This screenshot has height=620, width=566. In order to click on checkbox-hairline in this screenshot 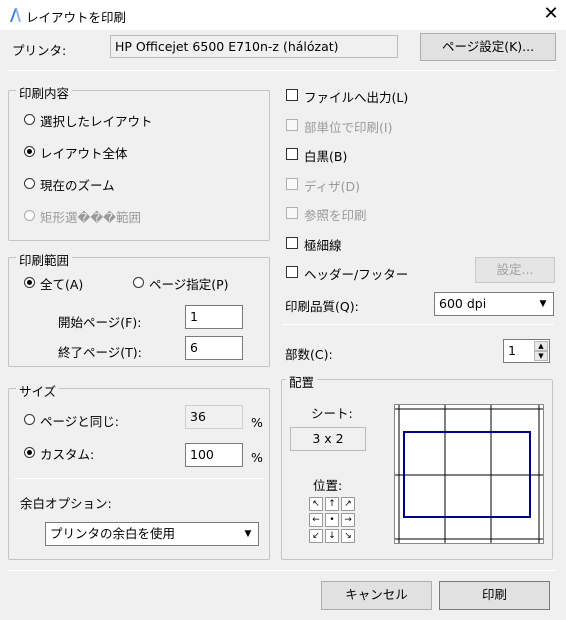, I will do `click(292, 243)`.